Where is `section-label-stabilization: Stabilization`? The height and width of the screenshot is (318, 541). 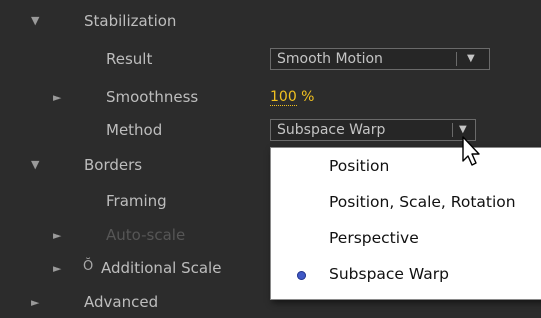 section-label-stabilization: Stabilization is located at coordinates (130, 21).